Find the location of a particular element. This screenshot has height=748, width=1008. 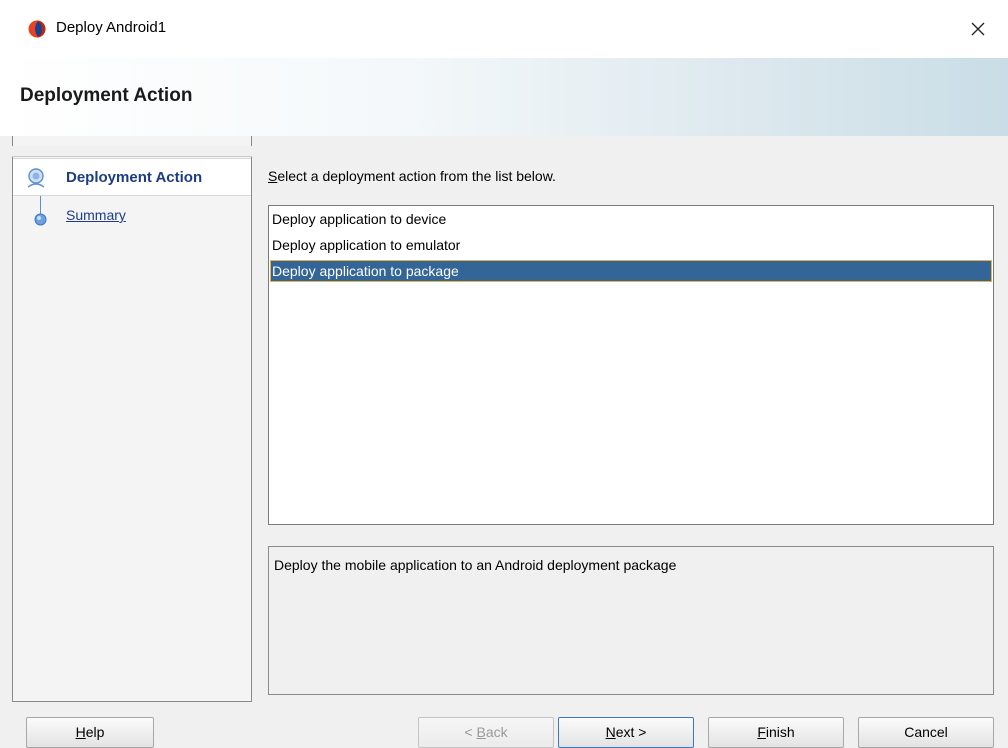

page-title: Deployment Action is located at coordinates (106, 95).